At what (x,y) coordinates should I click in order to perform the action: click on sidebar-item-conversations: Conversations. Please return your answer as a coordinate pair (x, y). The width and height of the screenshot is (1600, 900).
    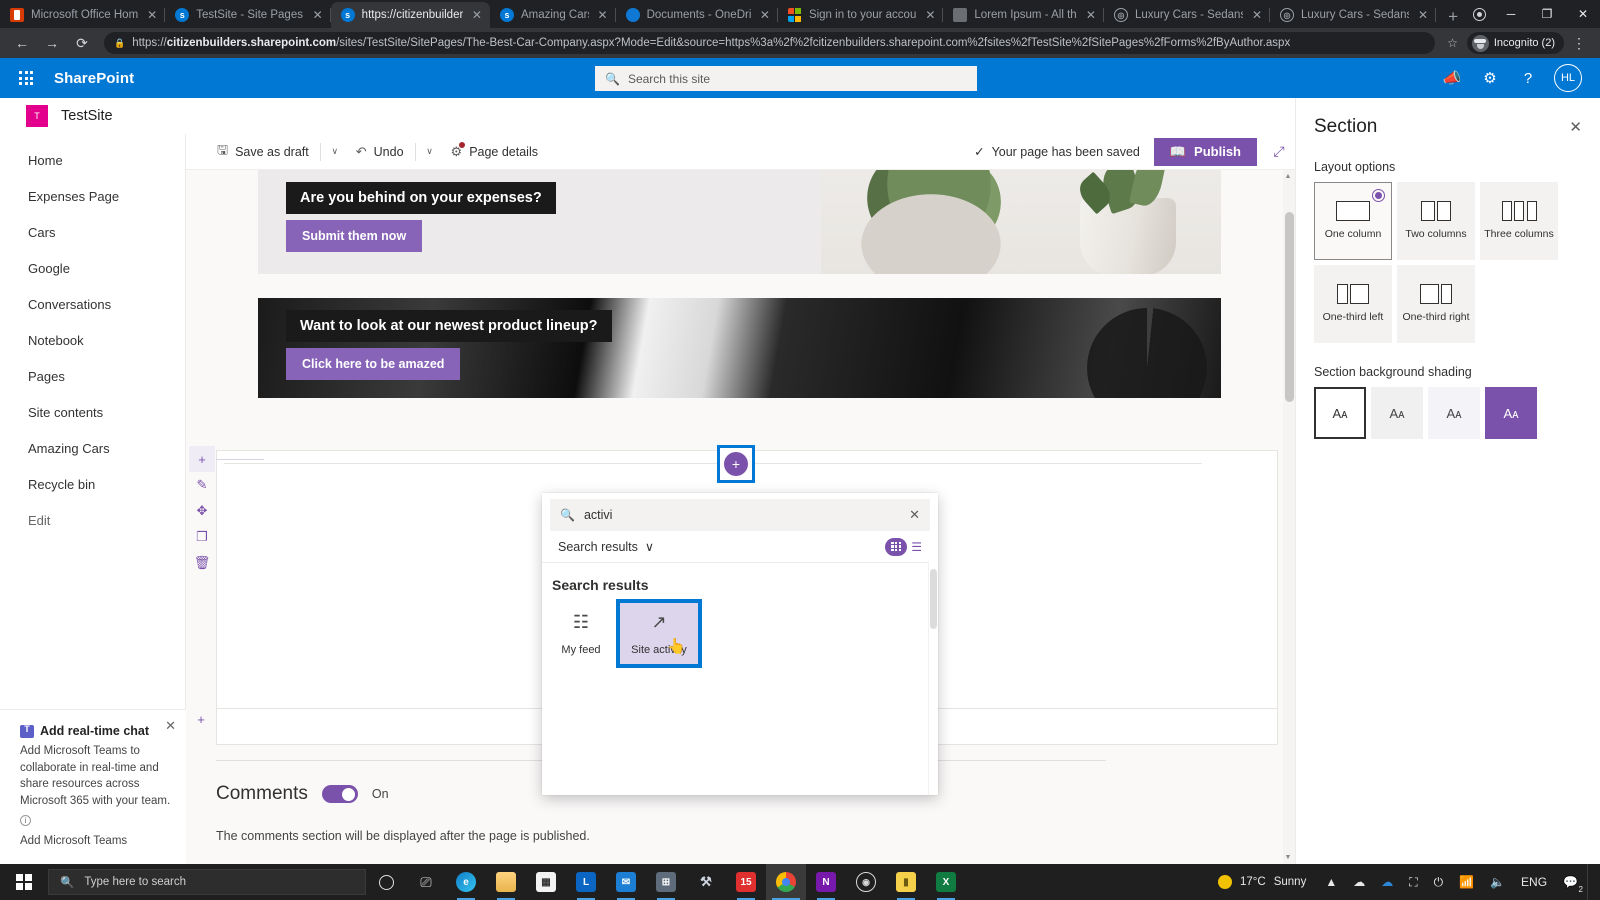
    Looking at the image, I should click on (92, 304).